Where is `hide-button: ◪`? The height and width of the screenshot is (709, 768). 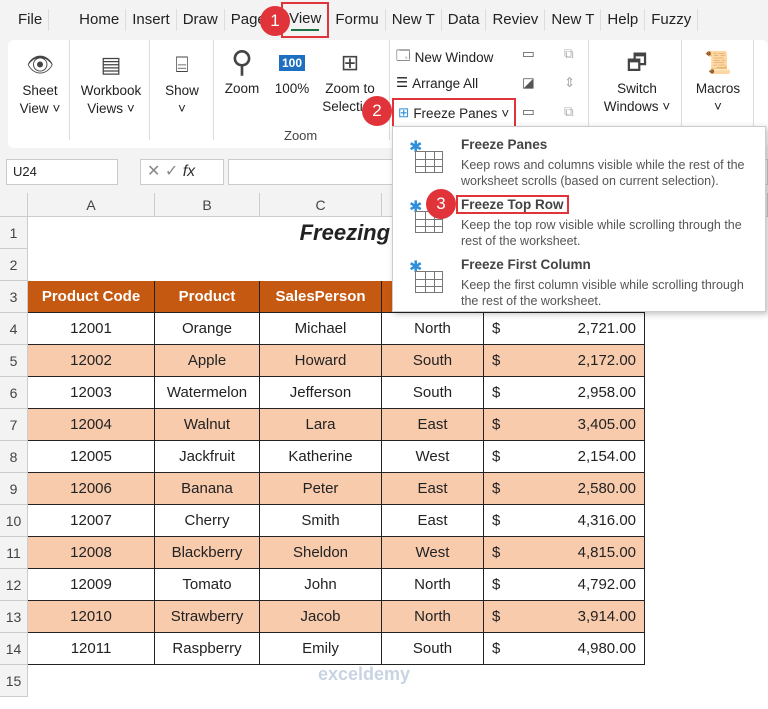
hide-button: ◪ is located at coordinates (528, 83).